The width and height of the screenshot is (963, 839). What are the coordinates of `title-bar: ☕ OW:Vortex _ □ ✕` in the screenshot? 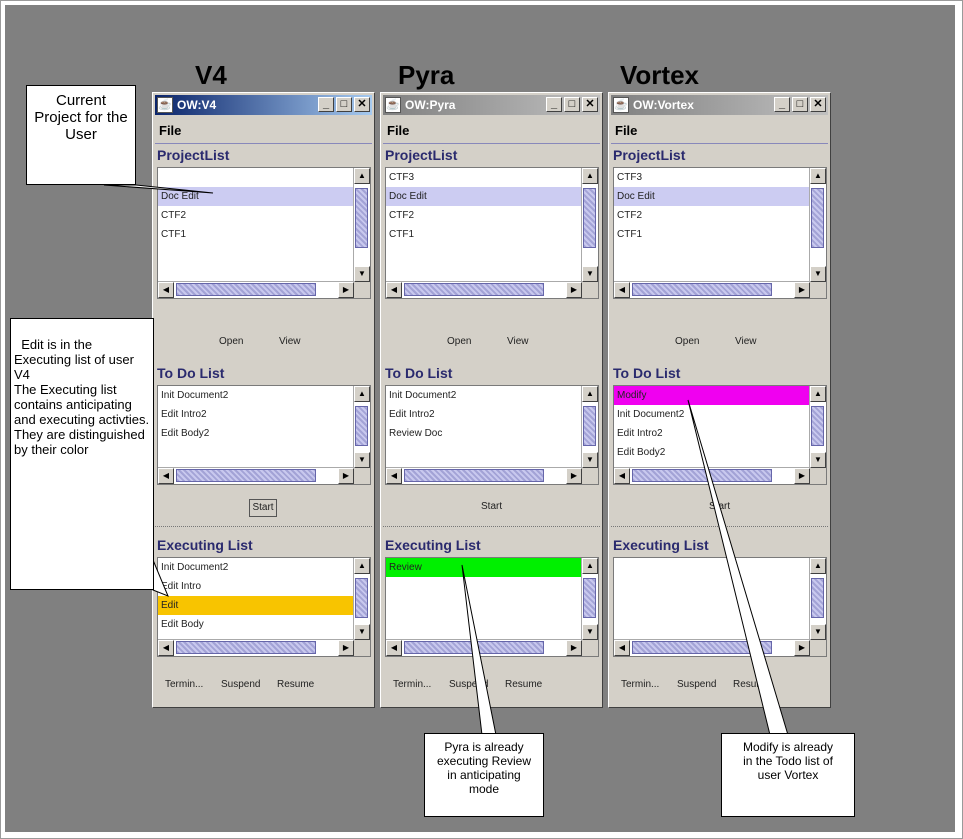 It's located at (719, 105).